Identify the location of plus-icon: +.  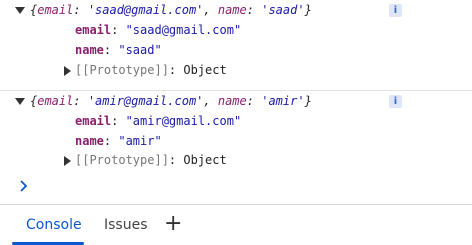
(173, 225).